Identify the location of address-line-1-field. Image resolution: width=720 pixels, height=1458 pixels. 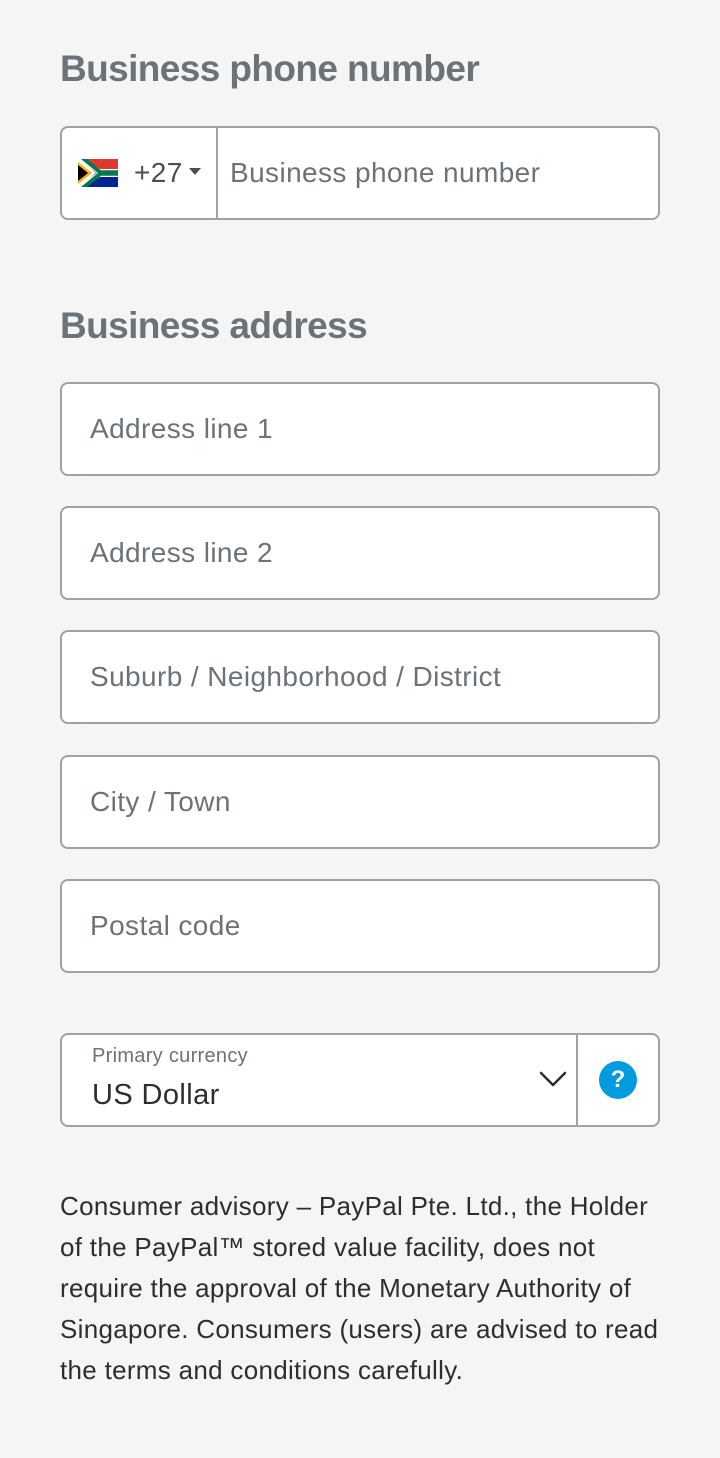
(360, 429).